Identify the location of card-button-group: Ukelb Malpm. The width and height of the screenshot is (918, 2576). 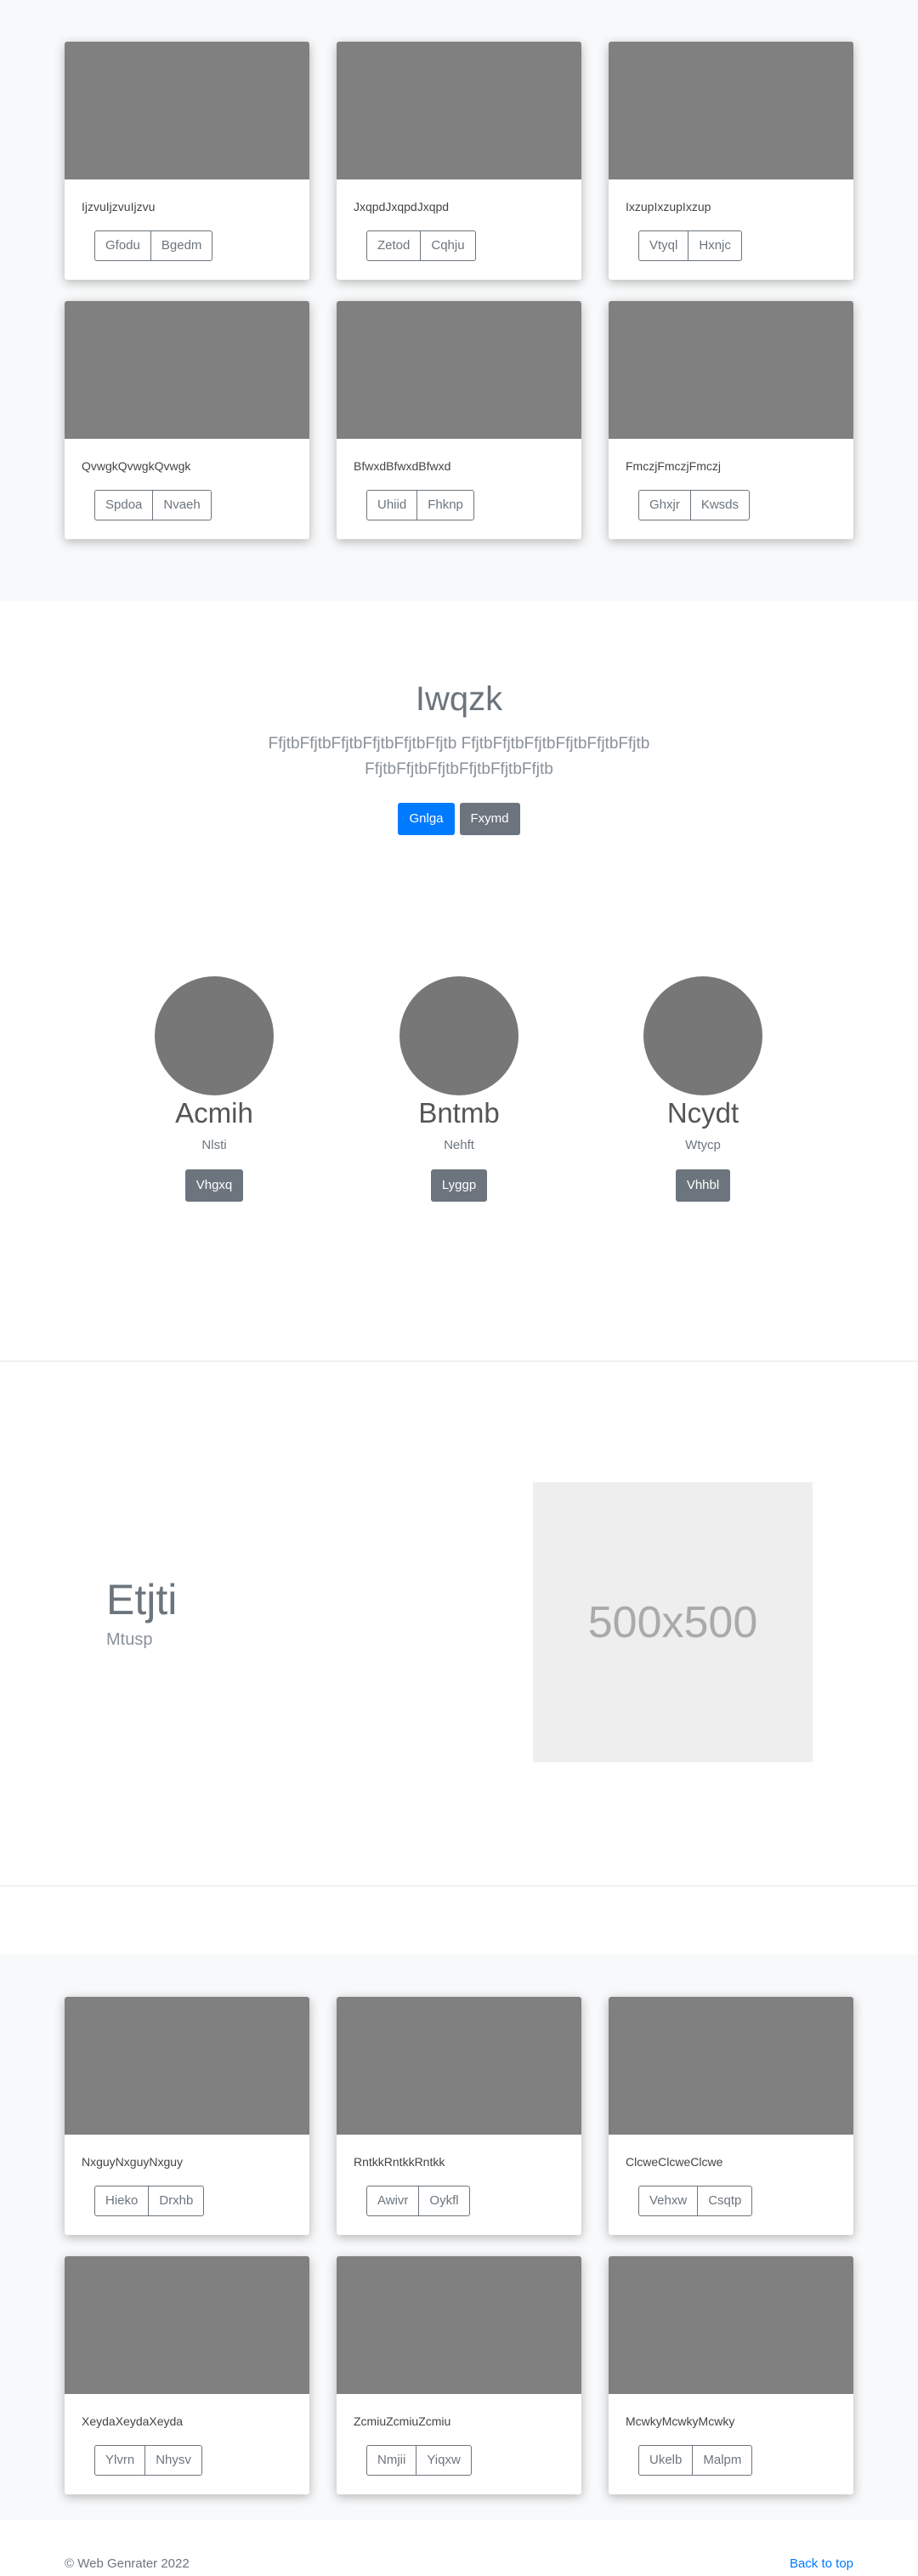
(695, 2460).